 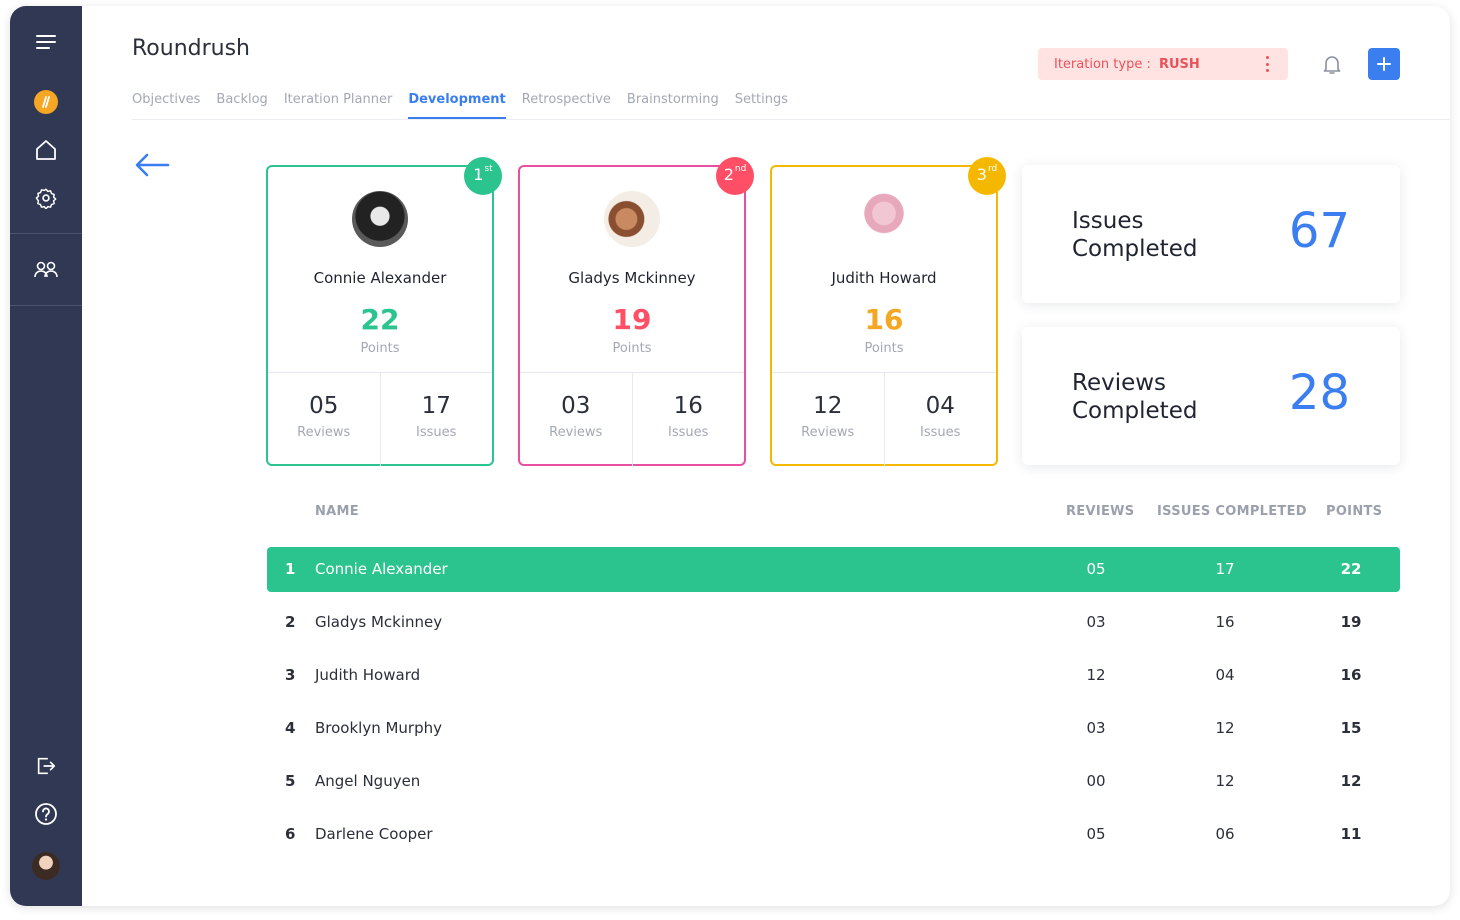 I want to click on settings-icon, so click(x=46, y=198).